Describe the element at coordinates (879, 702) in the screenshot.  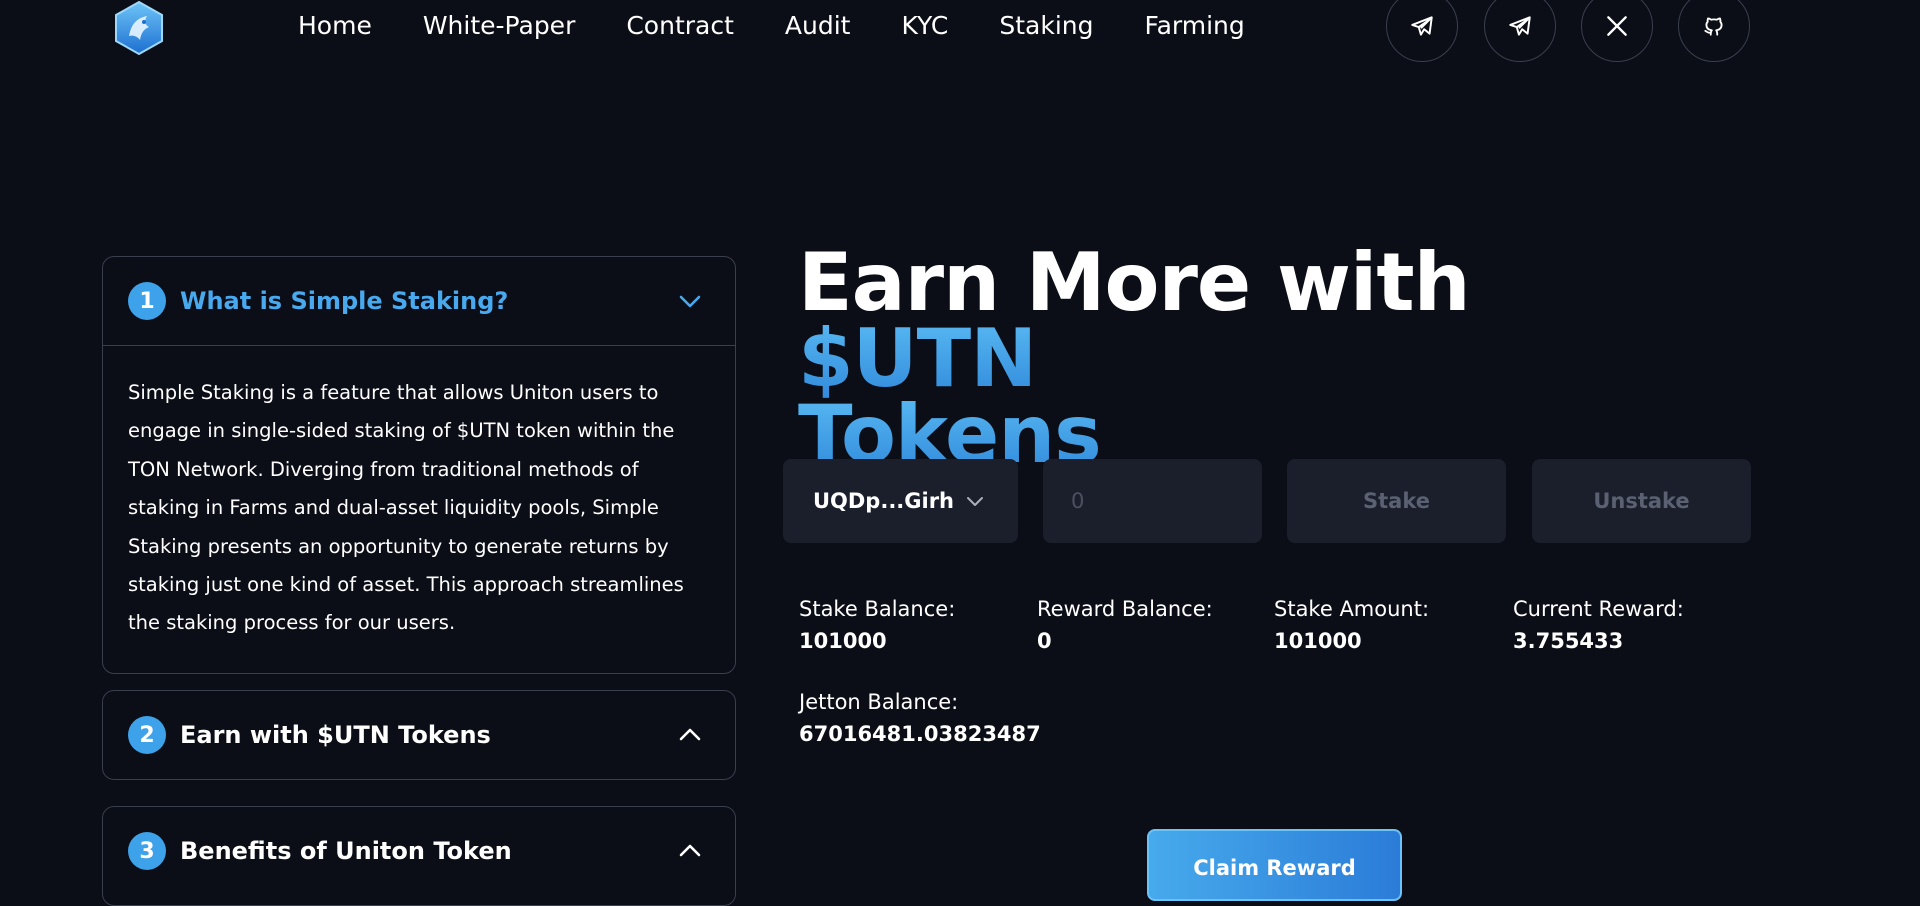
I see `stat-label: Jetton Balance:` at that location.